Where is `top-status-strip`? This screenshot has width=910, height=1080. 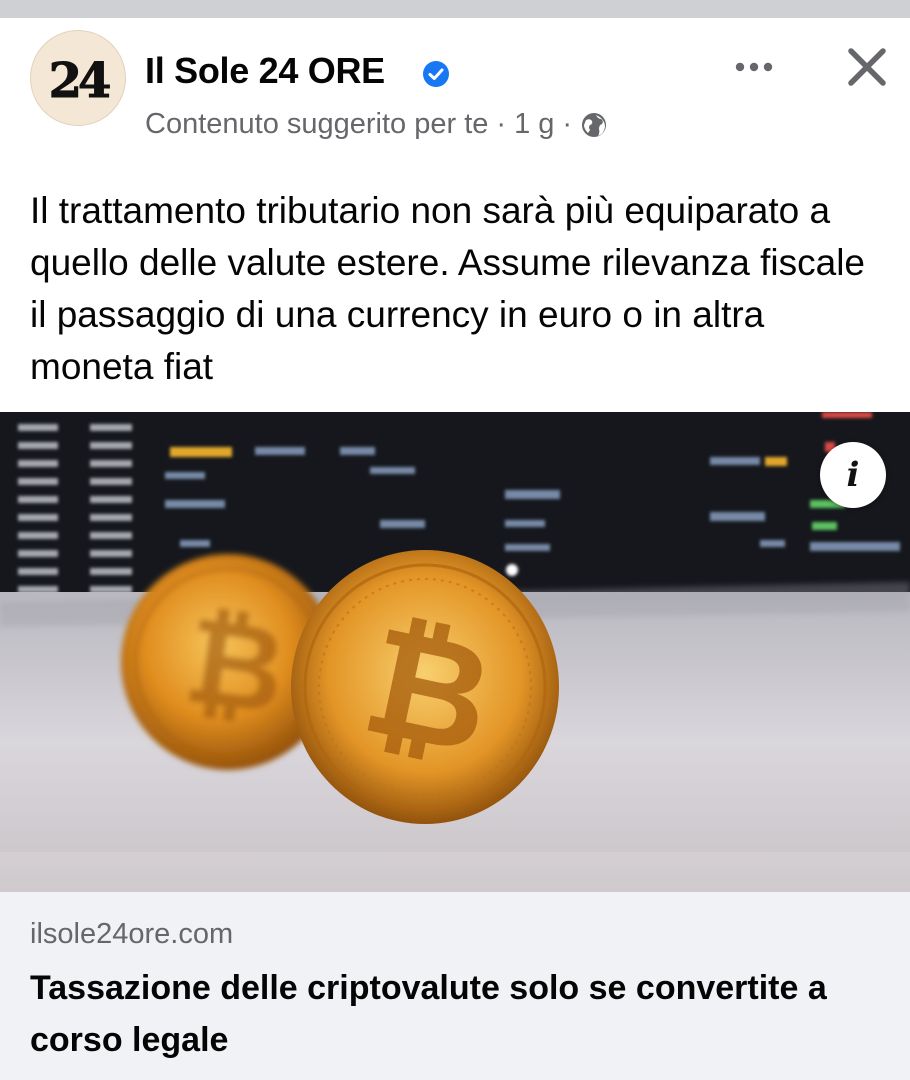
top-status-strip is located at coordinates (455, 9).